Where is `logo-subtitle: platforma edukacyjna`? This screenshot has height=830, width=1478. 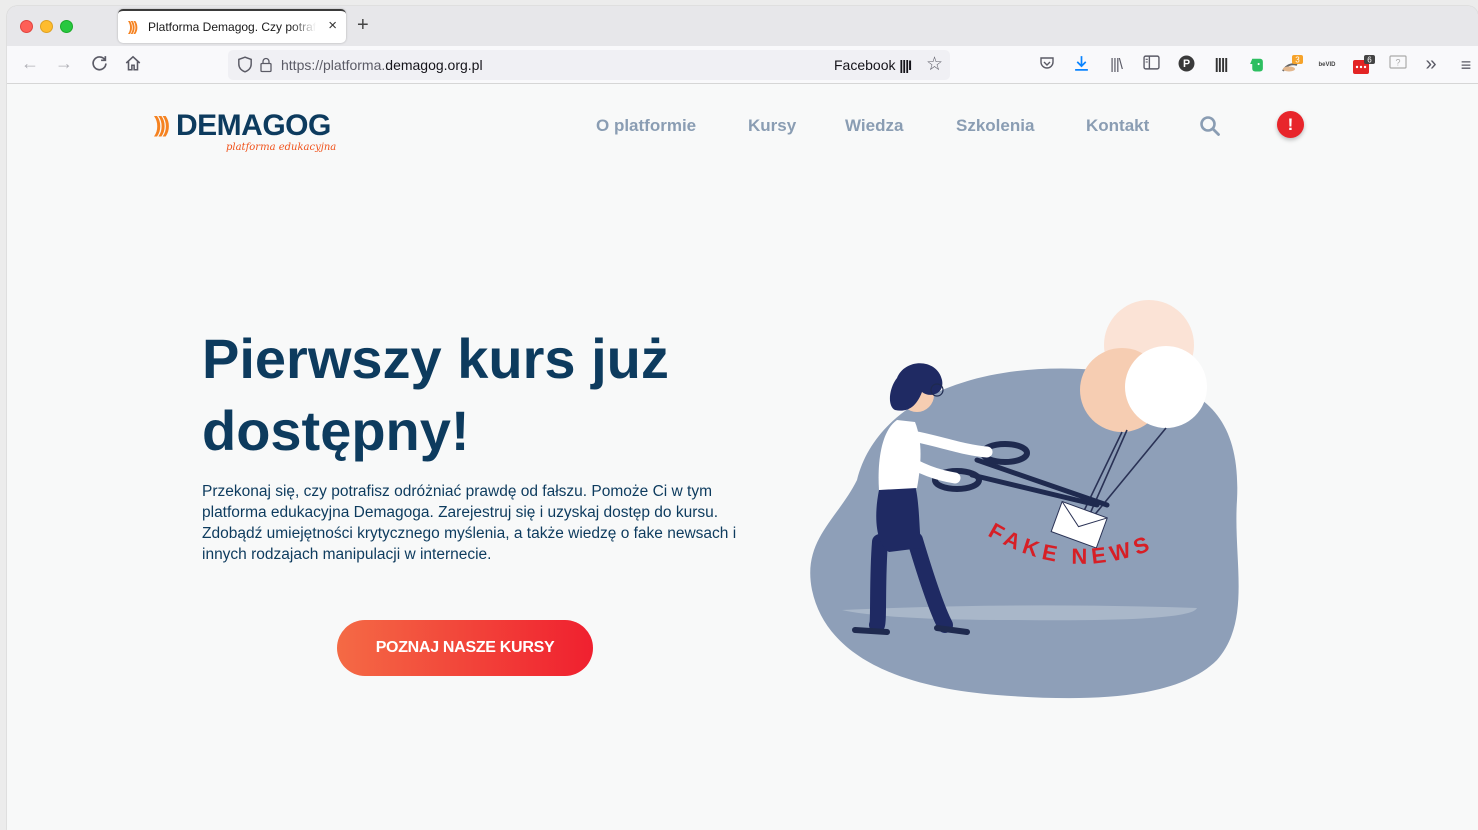 logo-subtitle: platforma edukacyjna is located at coordinates (281, 147).